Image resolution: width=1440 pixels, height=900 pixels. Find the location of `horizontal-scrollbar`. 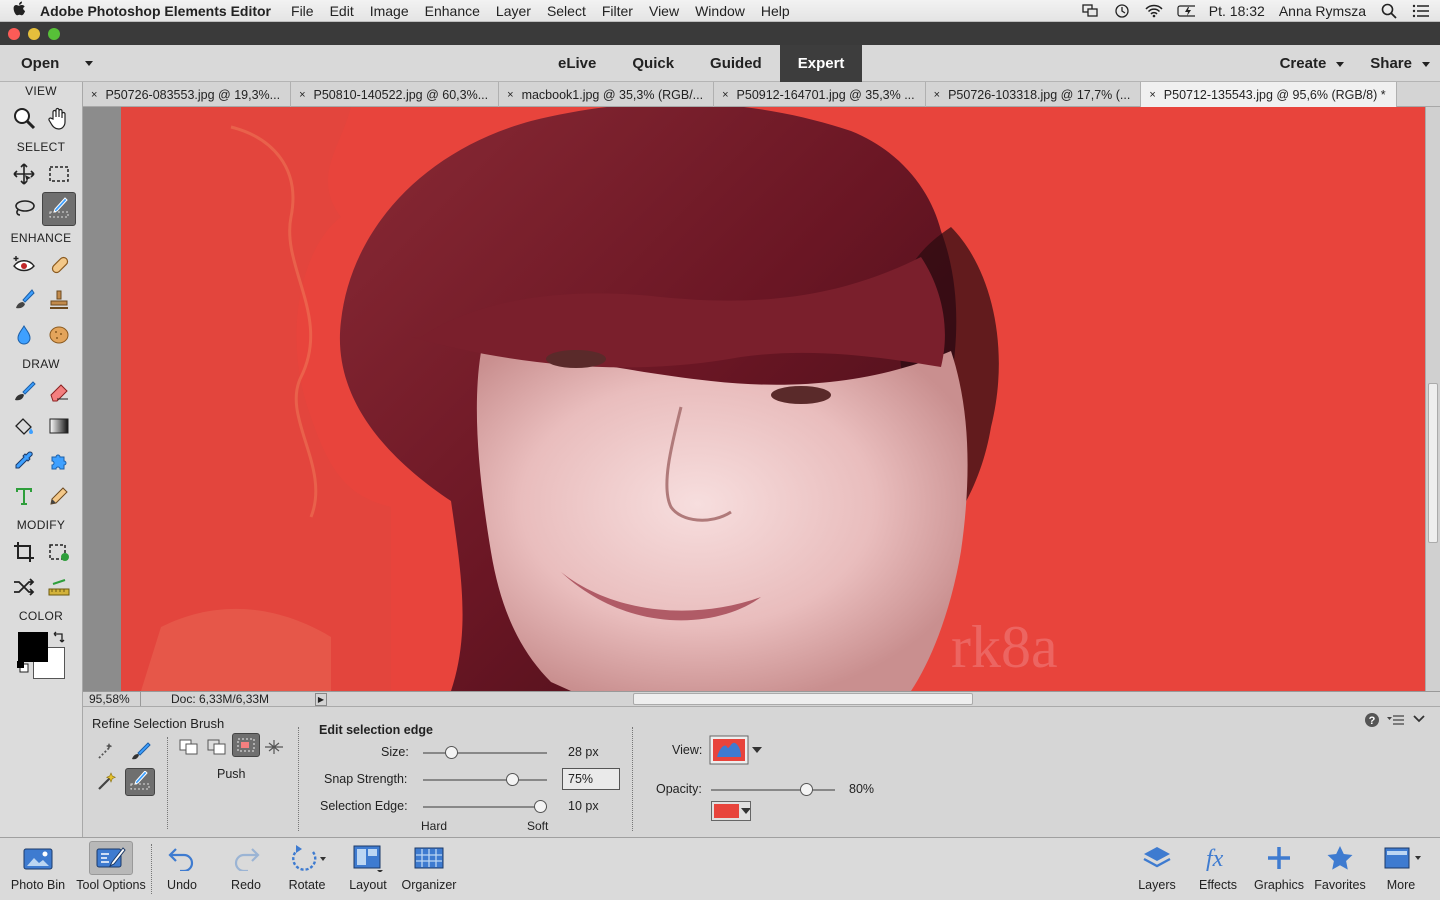

horizontal-scrollbar is located at coordinates (803, 699).